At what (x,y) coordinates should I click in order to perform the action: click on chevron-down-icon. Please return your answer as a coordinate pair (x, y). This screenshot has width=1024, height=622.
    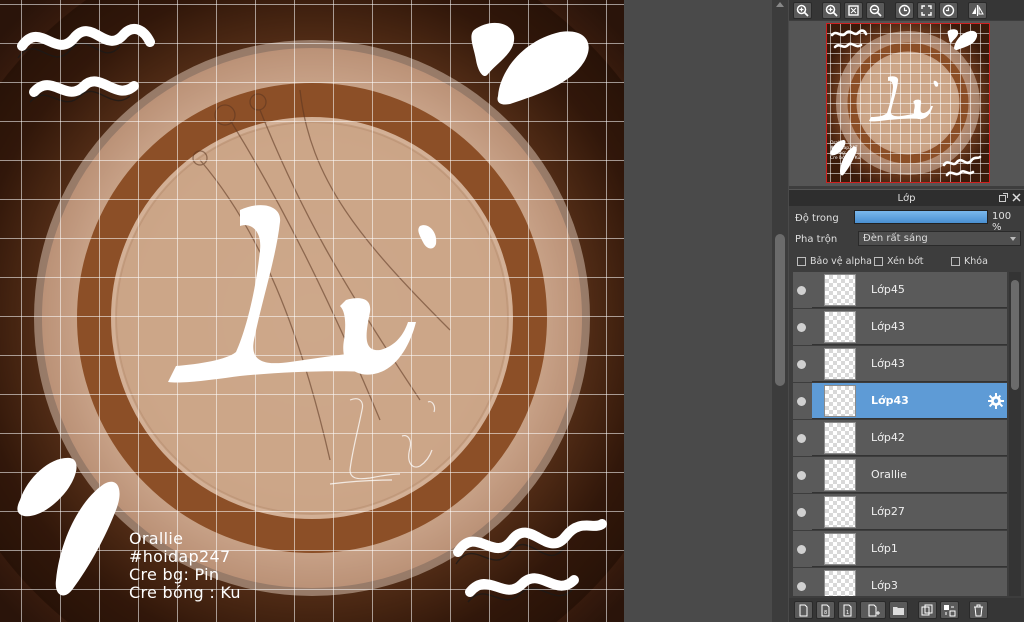
    Looking at the image, I should click on (1013, 239).